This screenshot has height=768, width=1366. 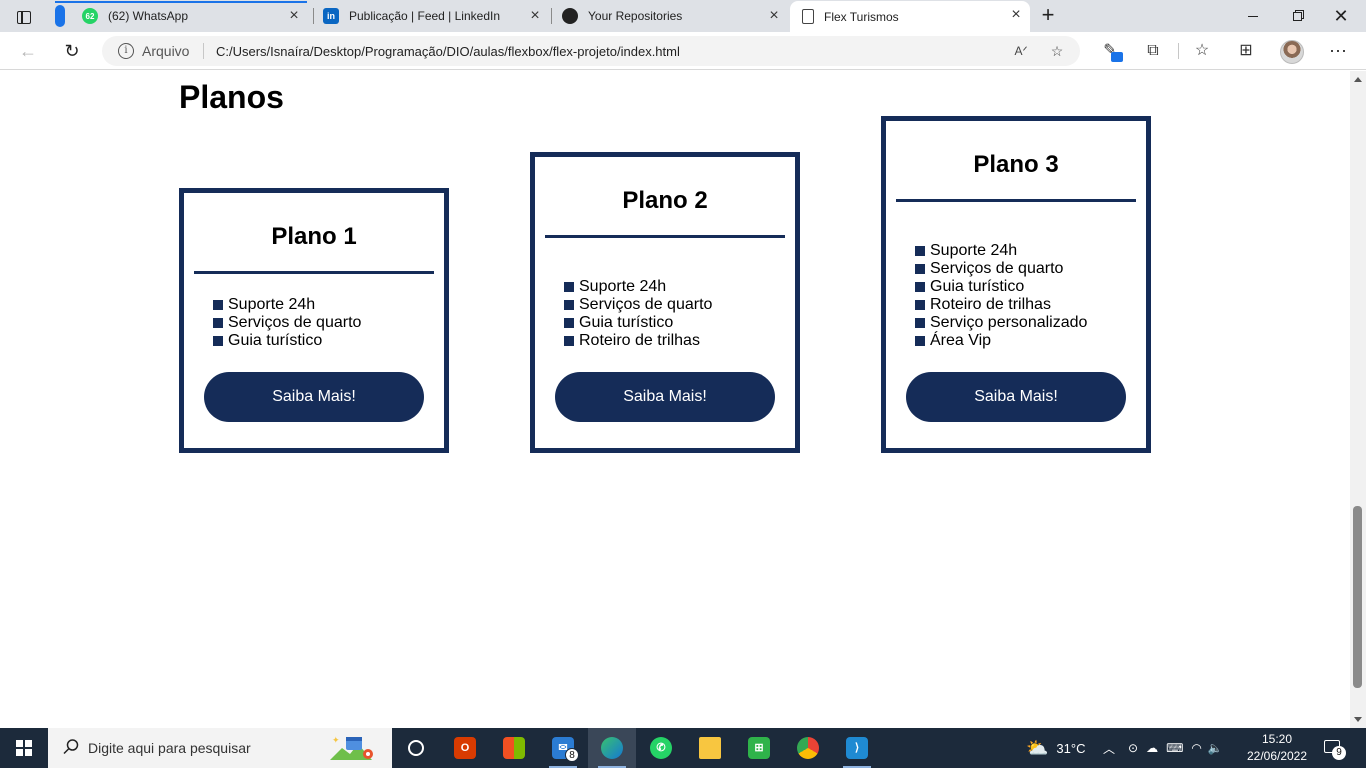 I want to click on collections-icon: ⊞, so click(x=1246, y=51).